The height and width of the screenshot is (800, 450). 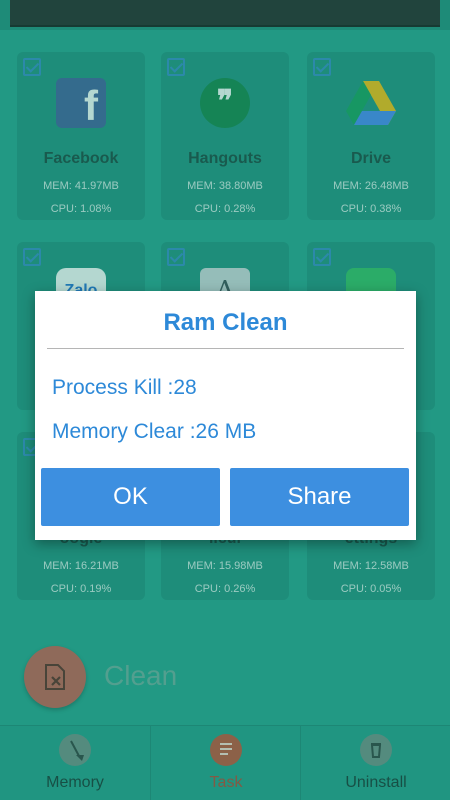 I want to click on share-button: Share, so click(x=319, y=497).